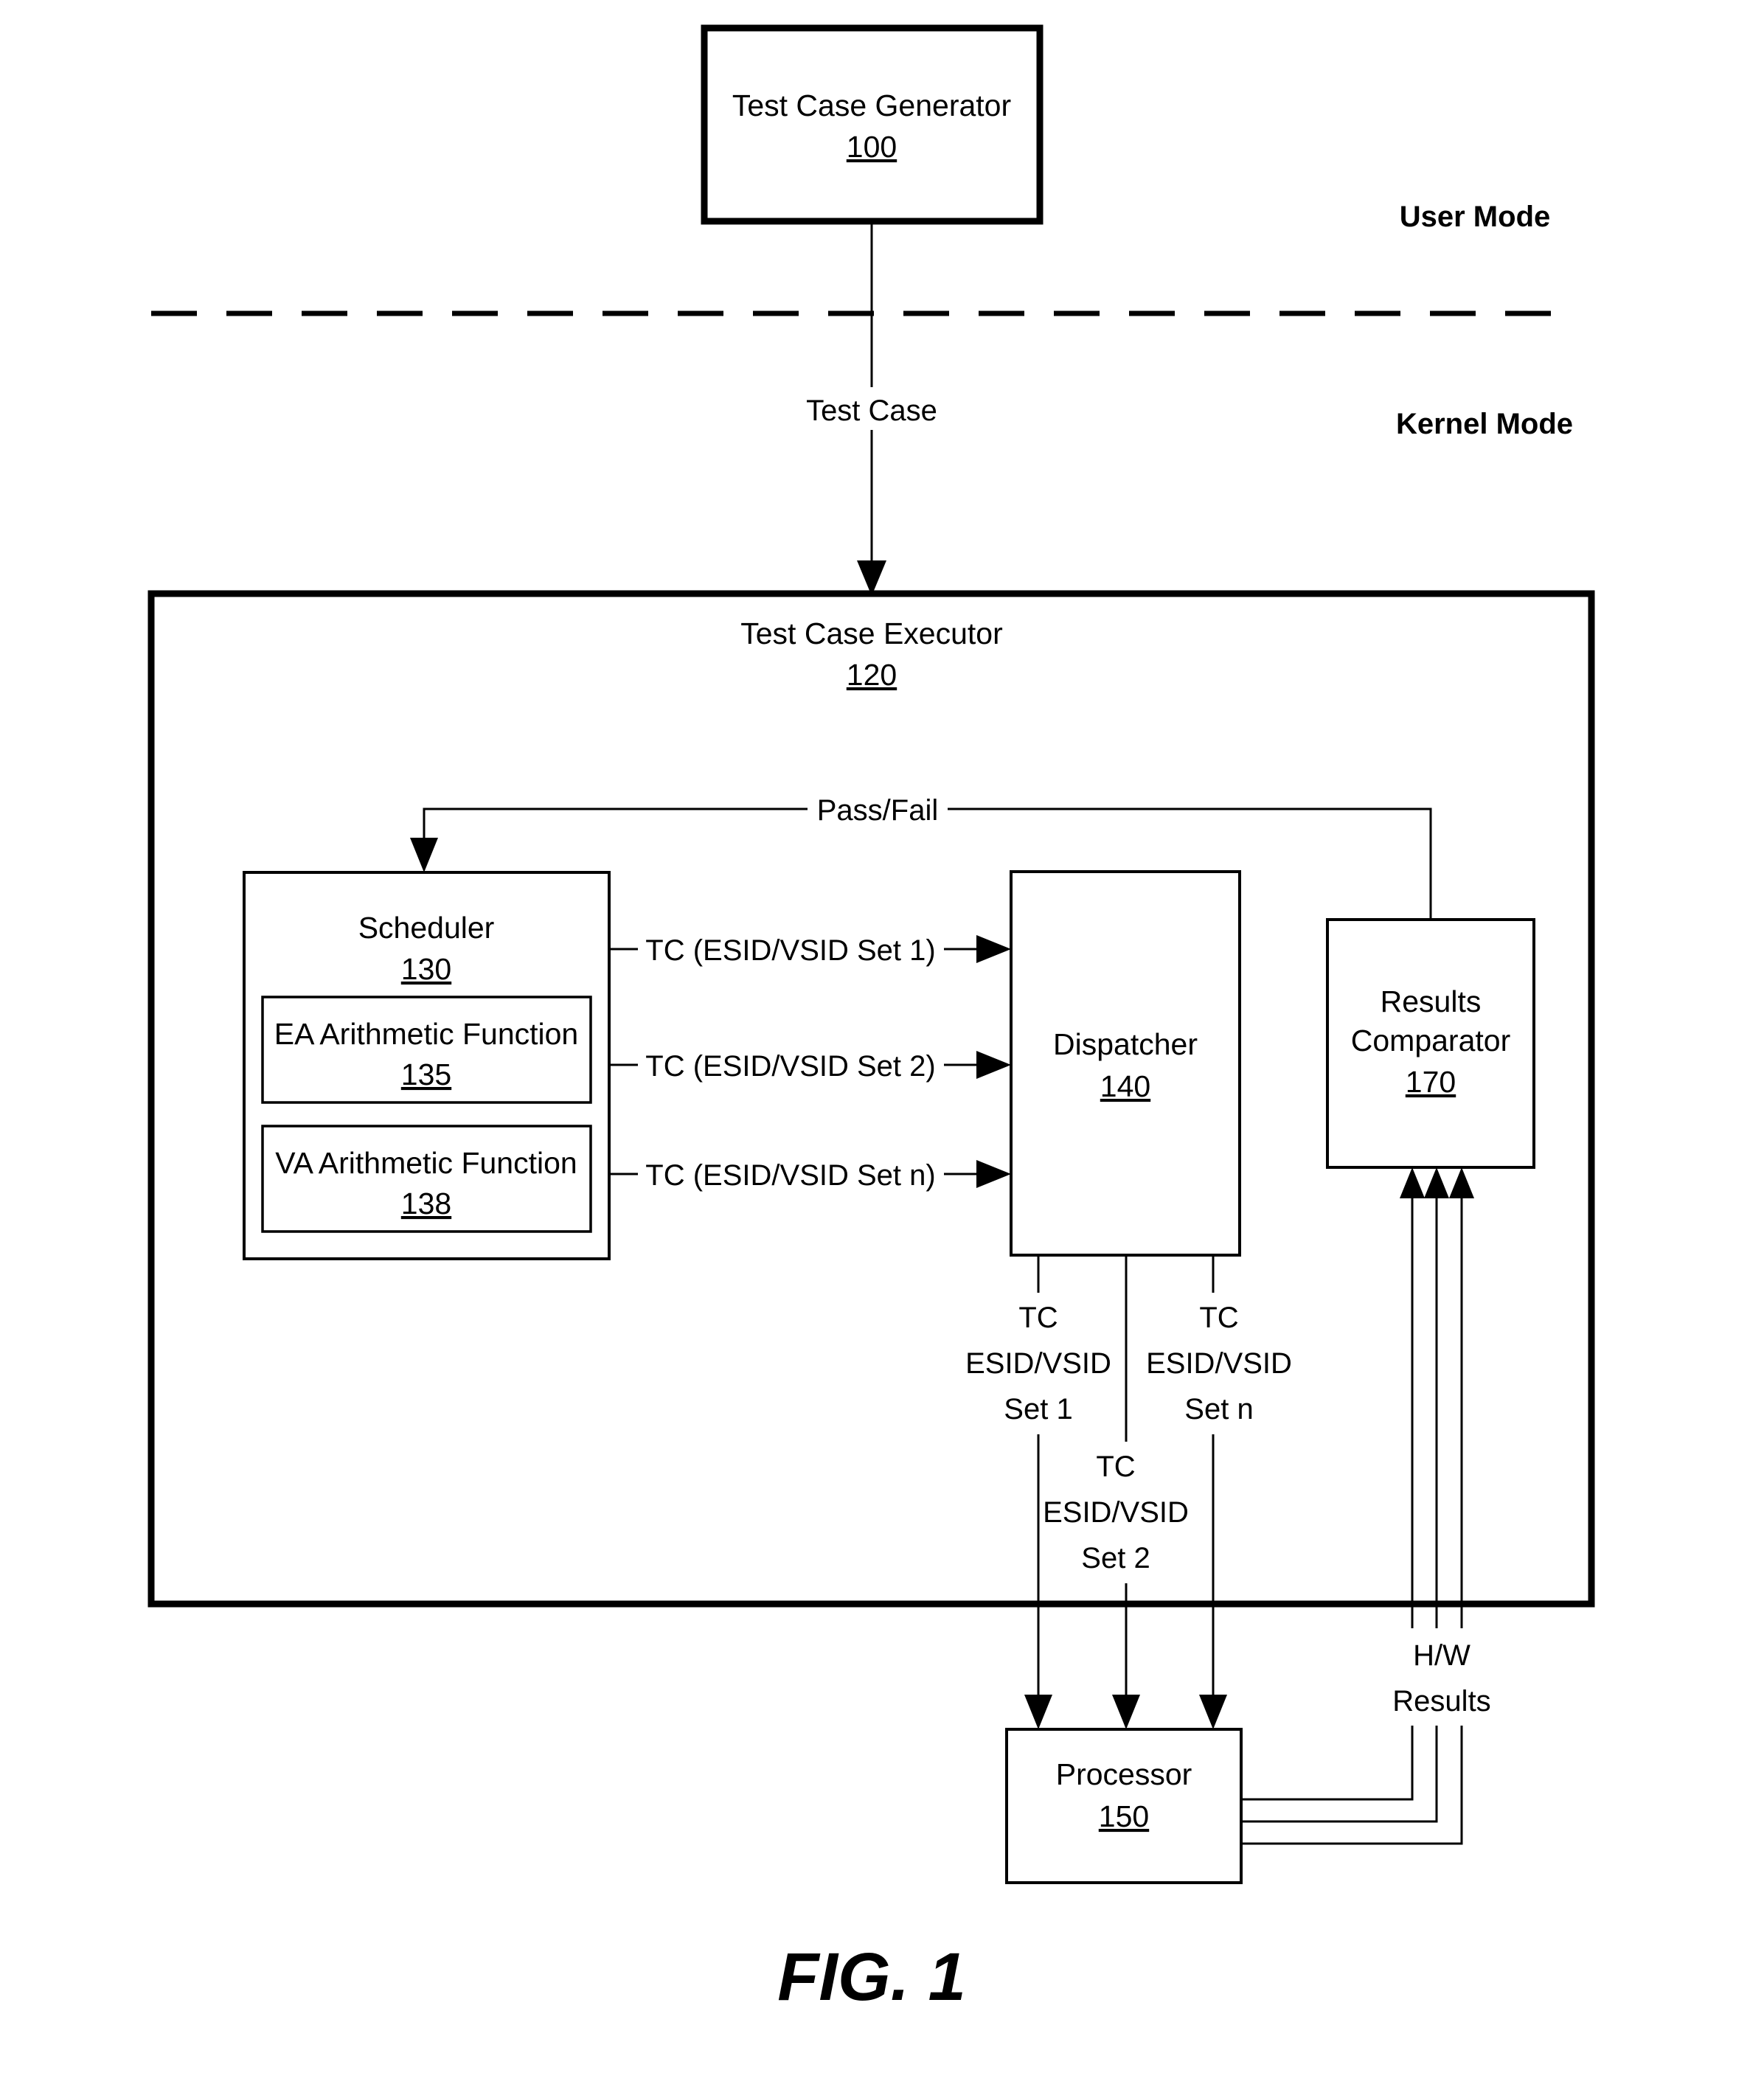 The image size is (1764, 2084). Describe the element at coordinates (1116, 1513) in the screenshot. I see `processor-set-2-label-line2: ESID/VSID` at that location.